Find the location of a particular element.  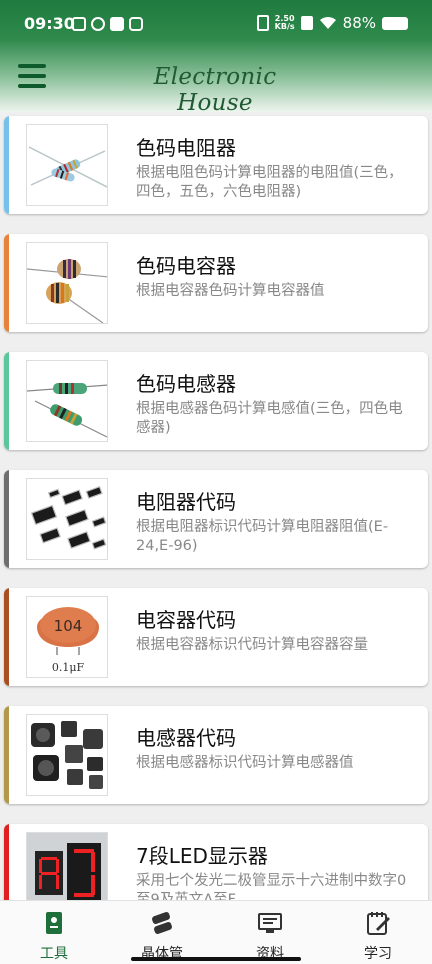

notification-icons is located at coordinates (107, 24).